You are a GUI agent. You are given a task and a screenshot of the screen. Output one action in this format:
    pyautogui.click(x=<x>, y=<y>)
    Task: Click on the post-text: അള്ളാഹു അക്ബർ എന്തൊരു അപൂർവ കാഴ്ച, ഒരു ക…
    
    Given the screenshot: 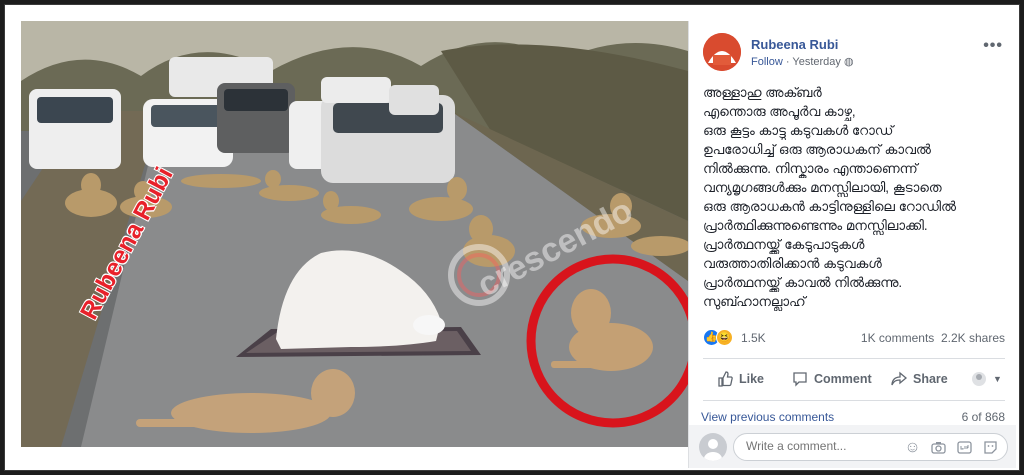 What is the action you would take?
    pyautogui.click(x=854, y=197)
    